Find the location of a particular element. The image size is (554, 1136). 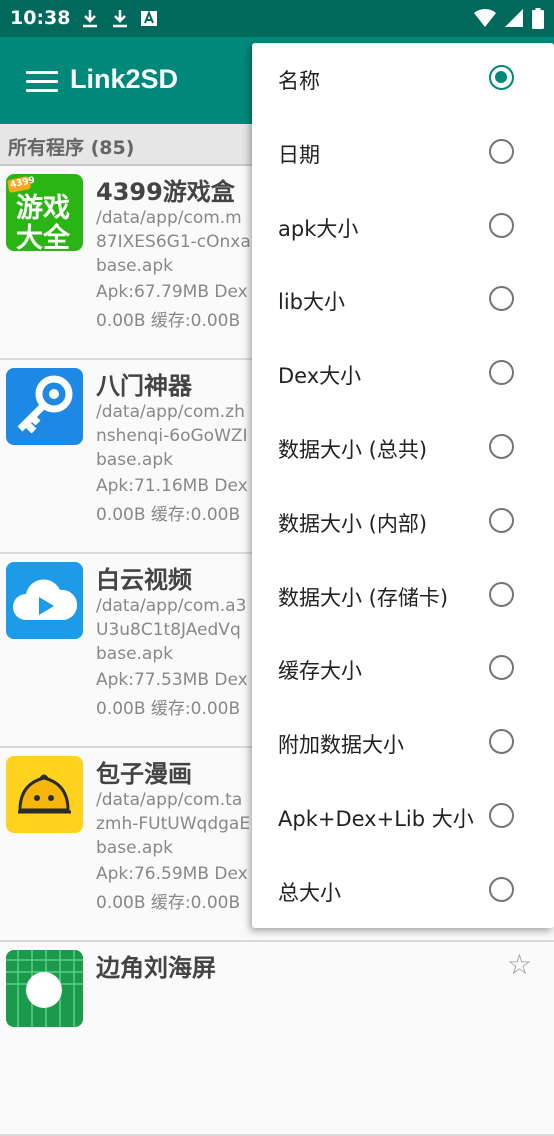

favorite-star-icon: ☆ is located at coordinates (519, 964).